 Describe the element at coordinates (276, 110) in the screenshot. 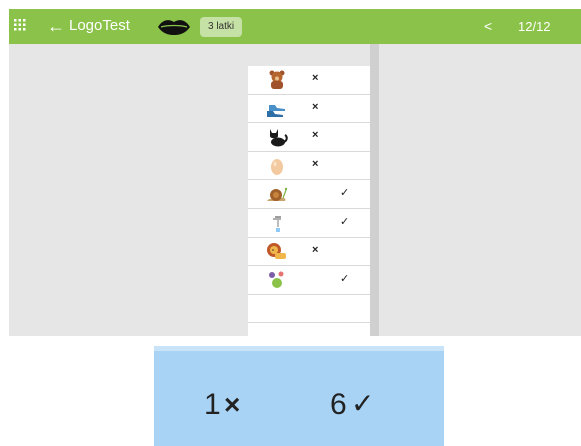

I see `shoes-icon` at that location.